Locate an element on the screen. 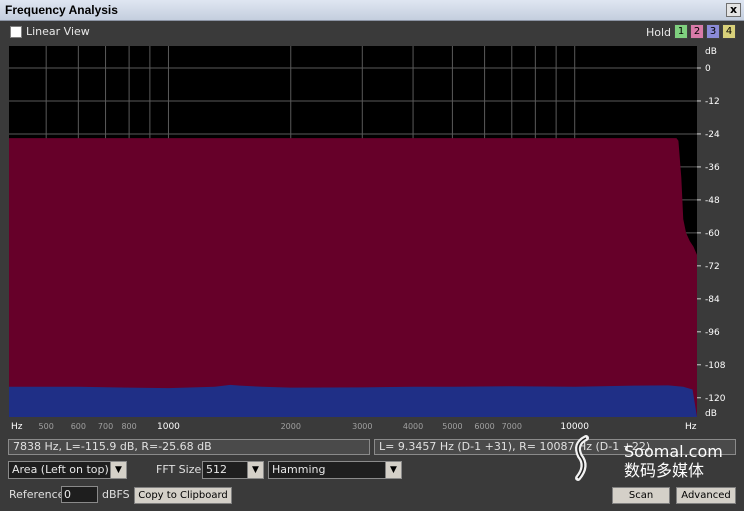 Image resolution: width=744 pixels, height=511 pixels. linear-view-checkbox is located at coordinates (16, 32).